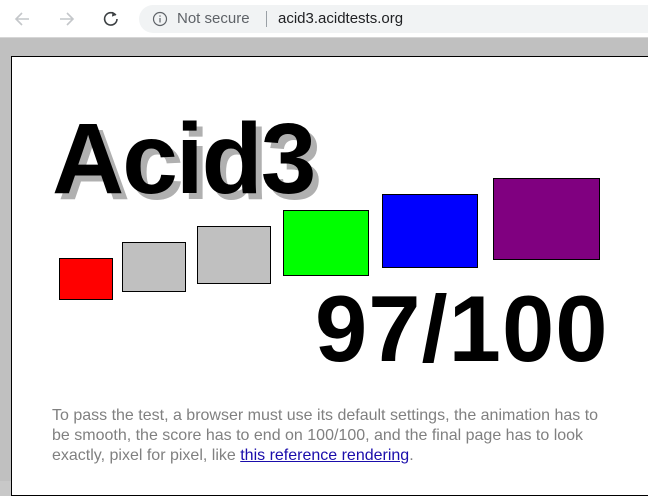 This screenshot has width=648, height=496. I want to click on forward-button, so click(67, 19).